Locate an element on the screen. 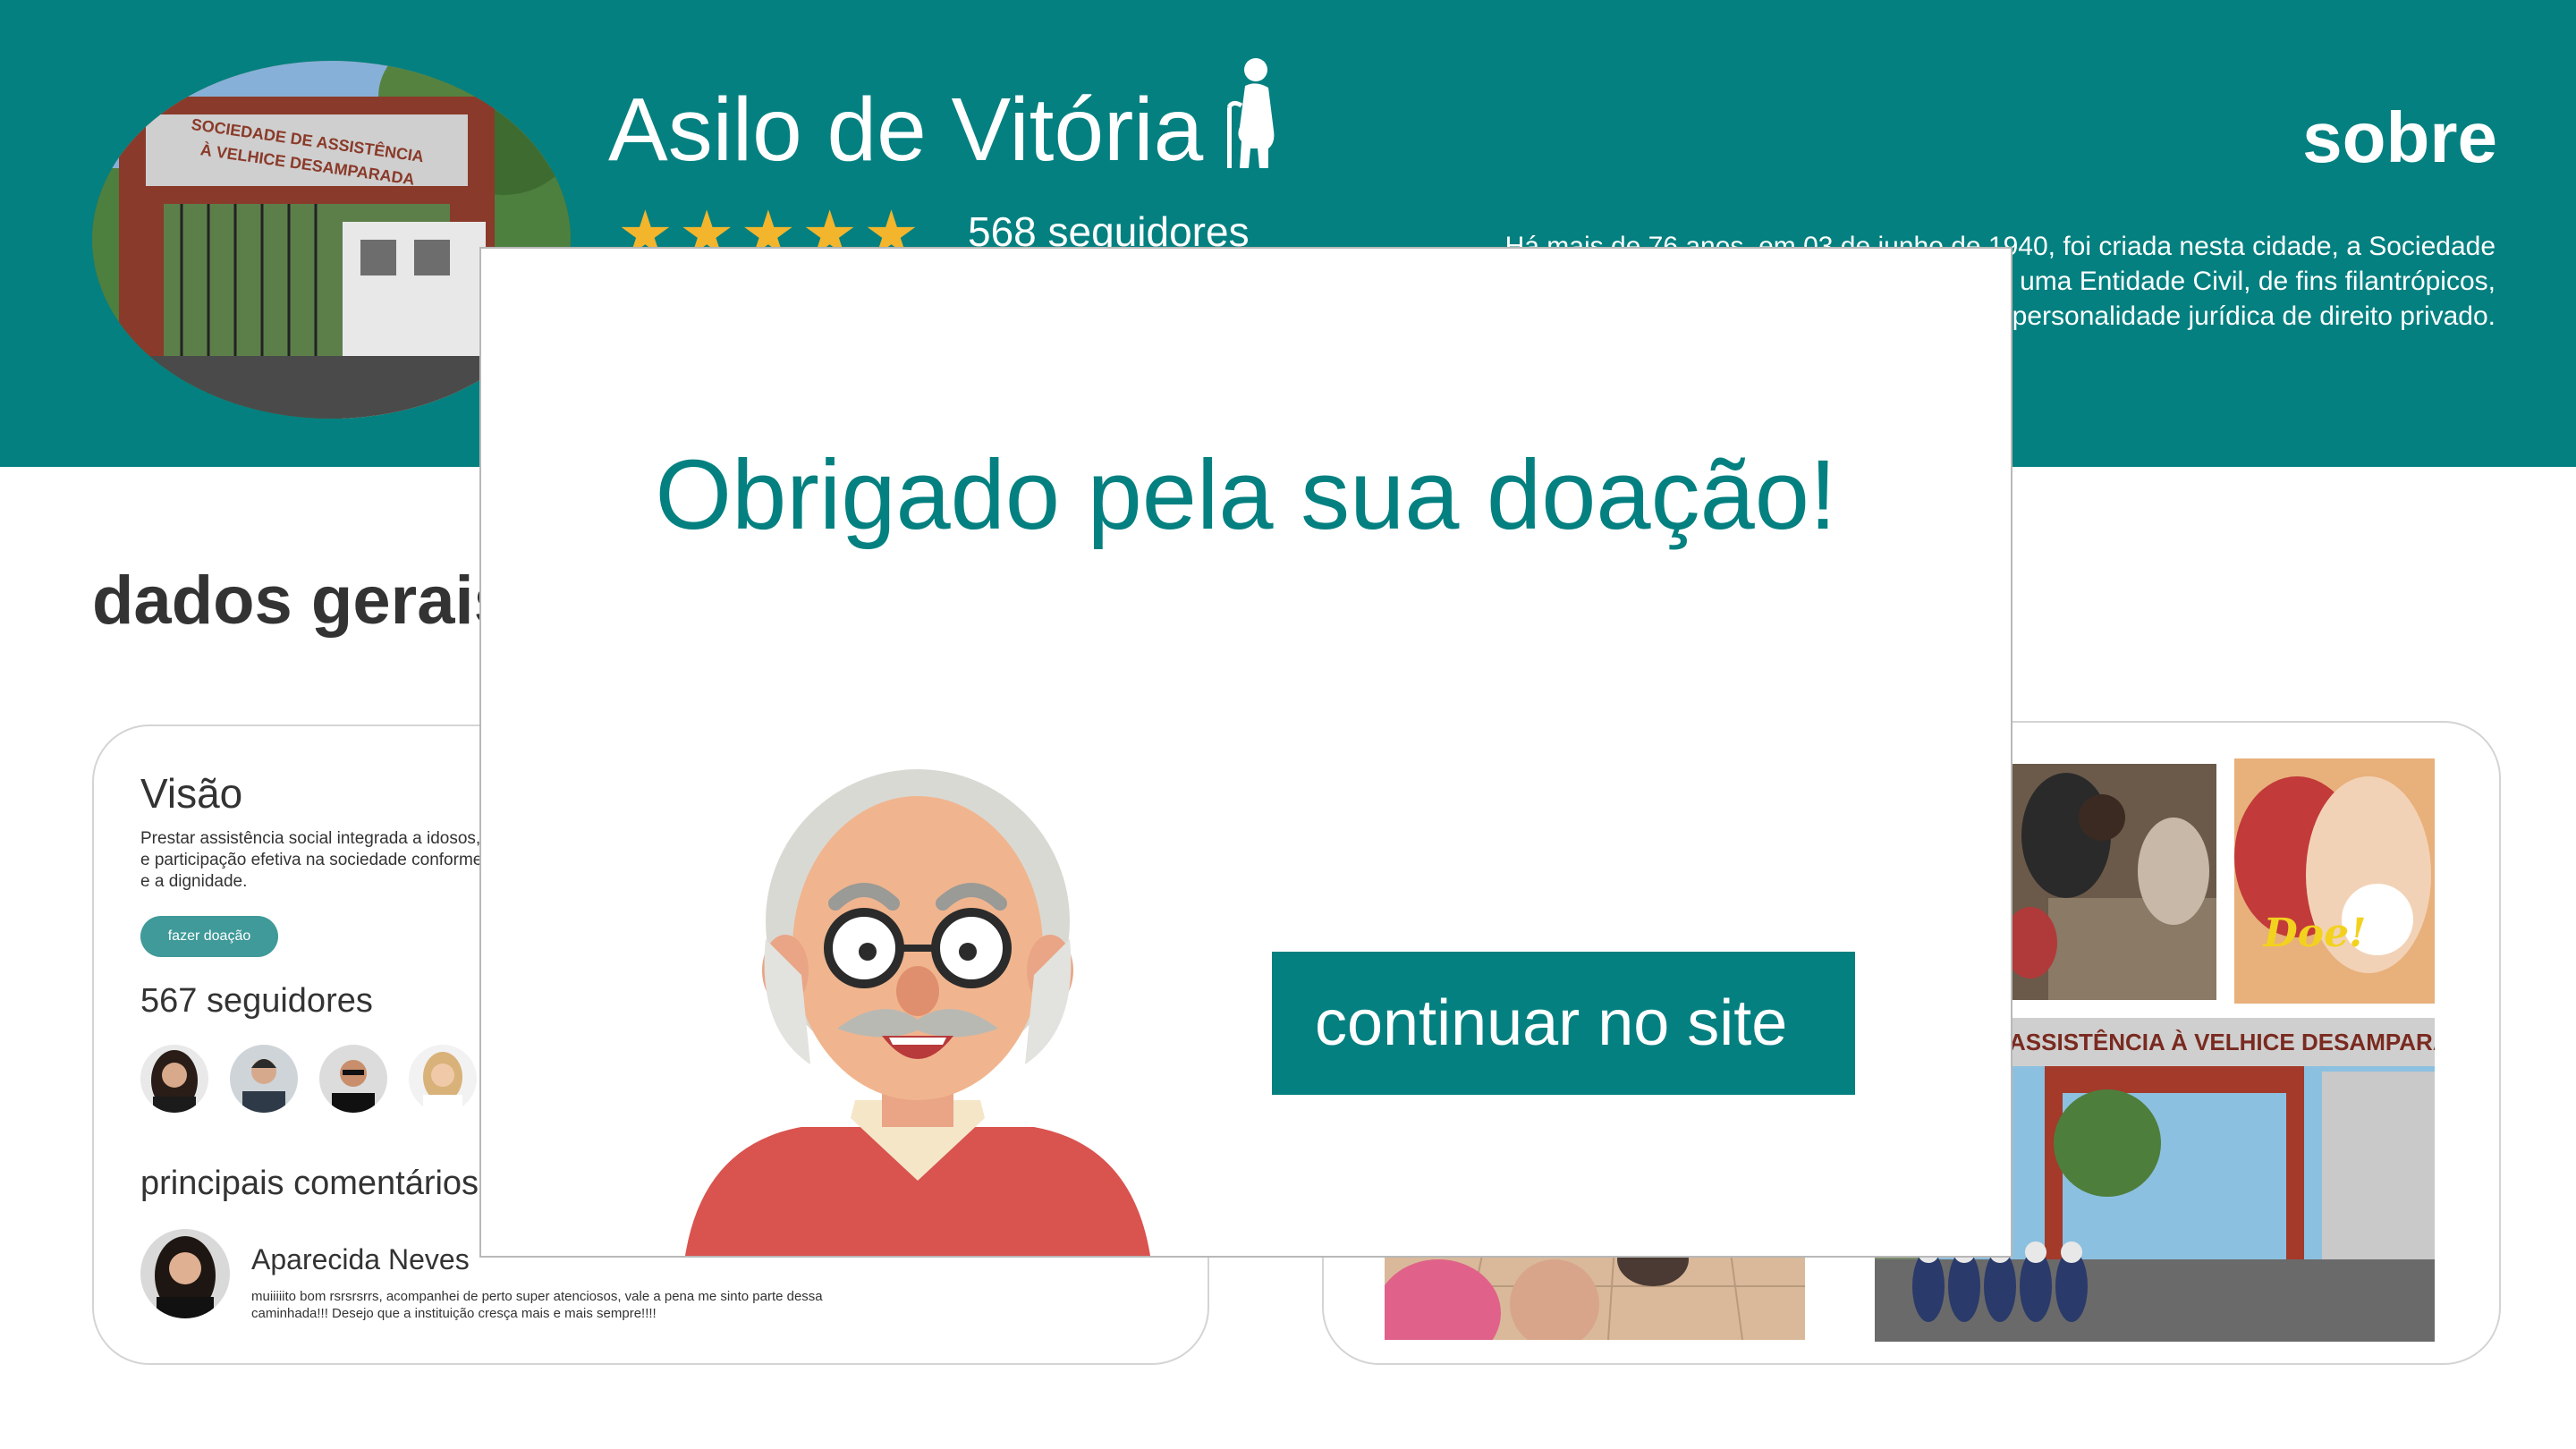  elderly-person-icon is located at coordinates (1250, 113).